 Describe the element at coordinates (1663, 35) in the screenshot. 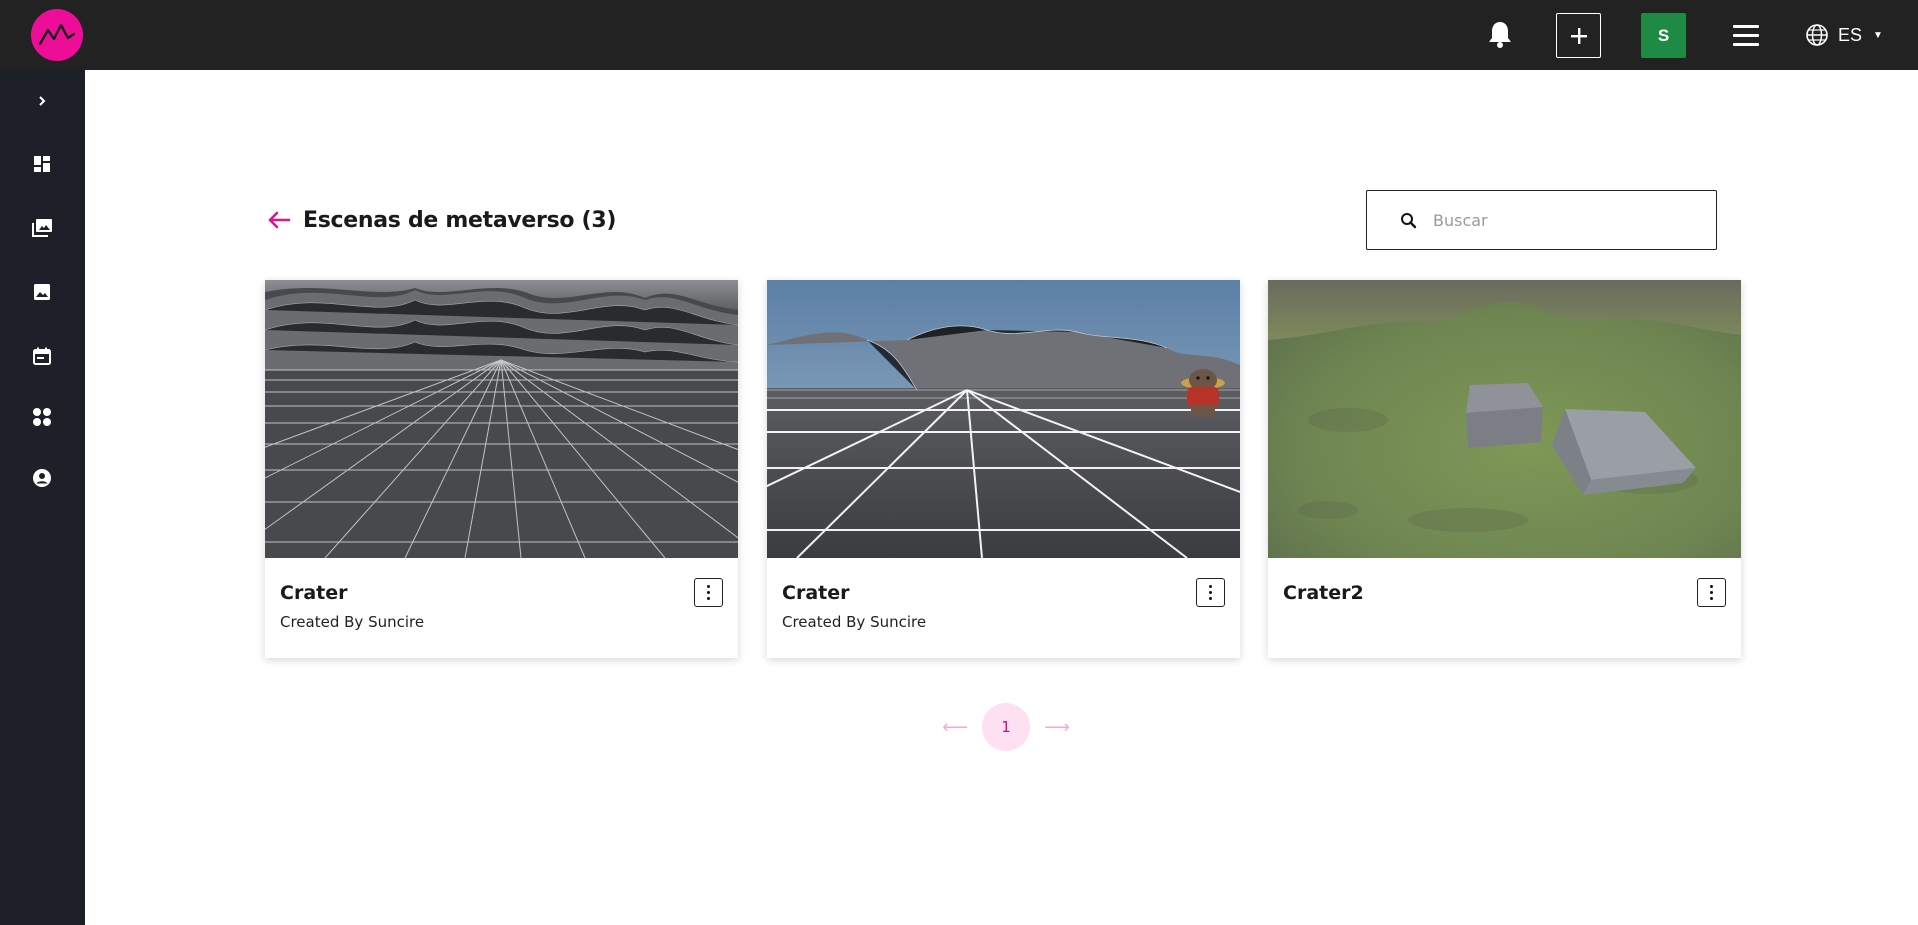

I see `user-avatar-button: S` at that location.